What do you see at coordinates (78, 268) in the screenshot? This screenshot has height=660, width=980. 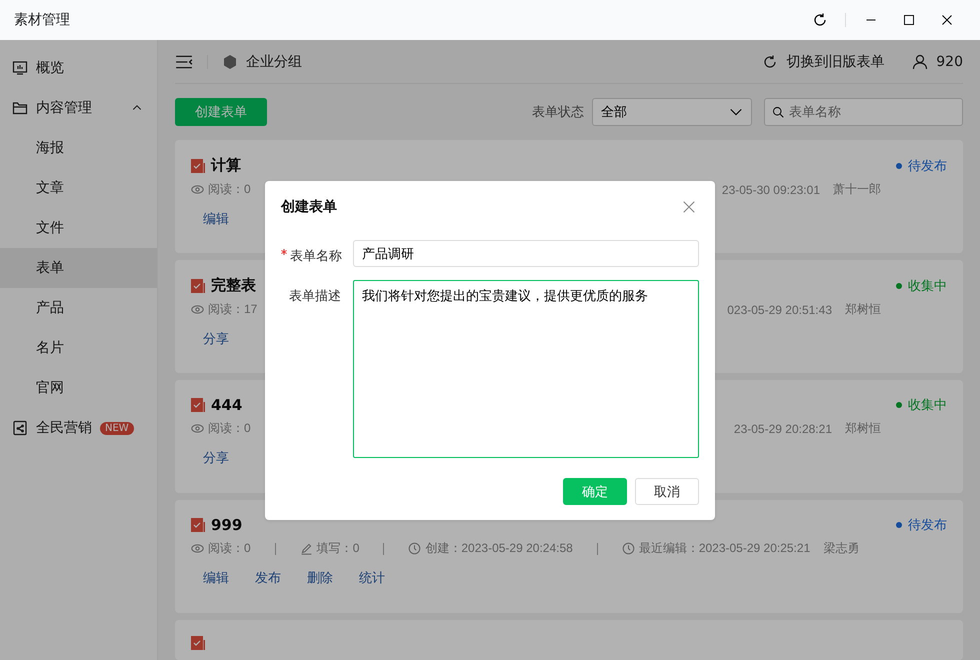 I see `sidebar-item: 表单` at bounding box center [78, 268].